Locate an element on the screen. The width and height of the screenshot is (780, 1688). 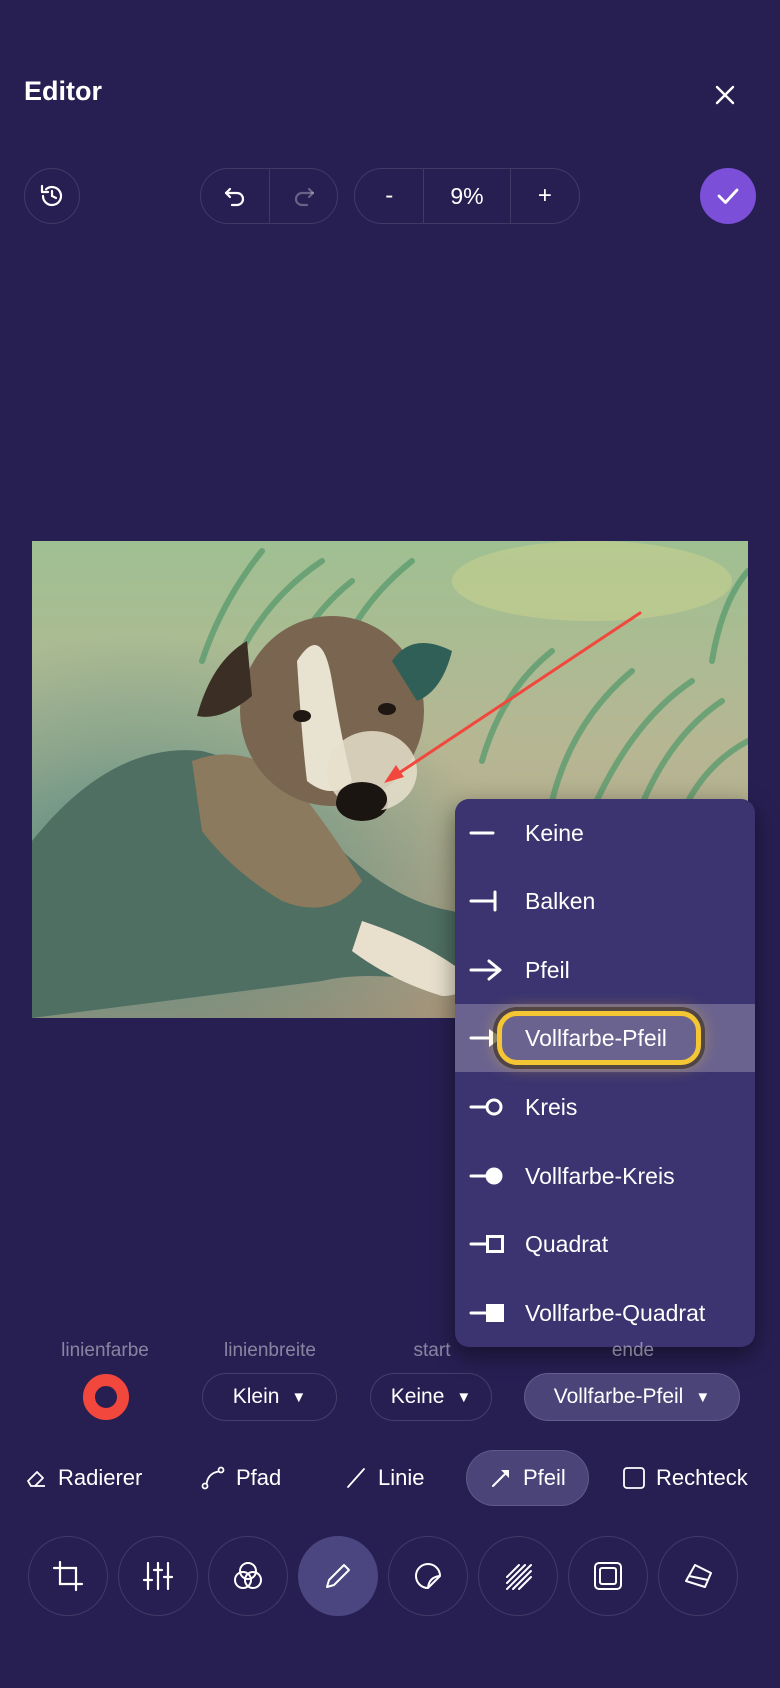
menu-item-vollfarbe-quadrat: Vollfarbe-Quadrat is located at coordinates (605, 1313).